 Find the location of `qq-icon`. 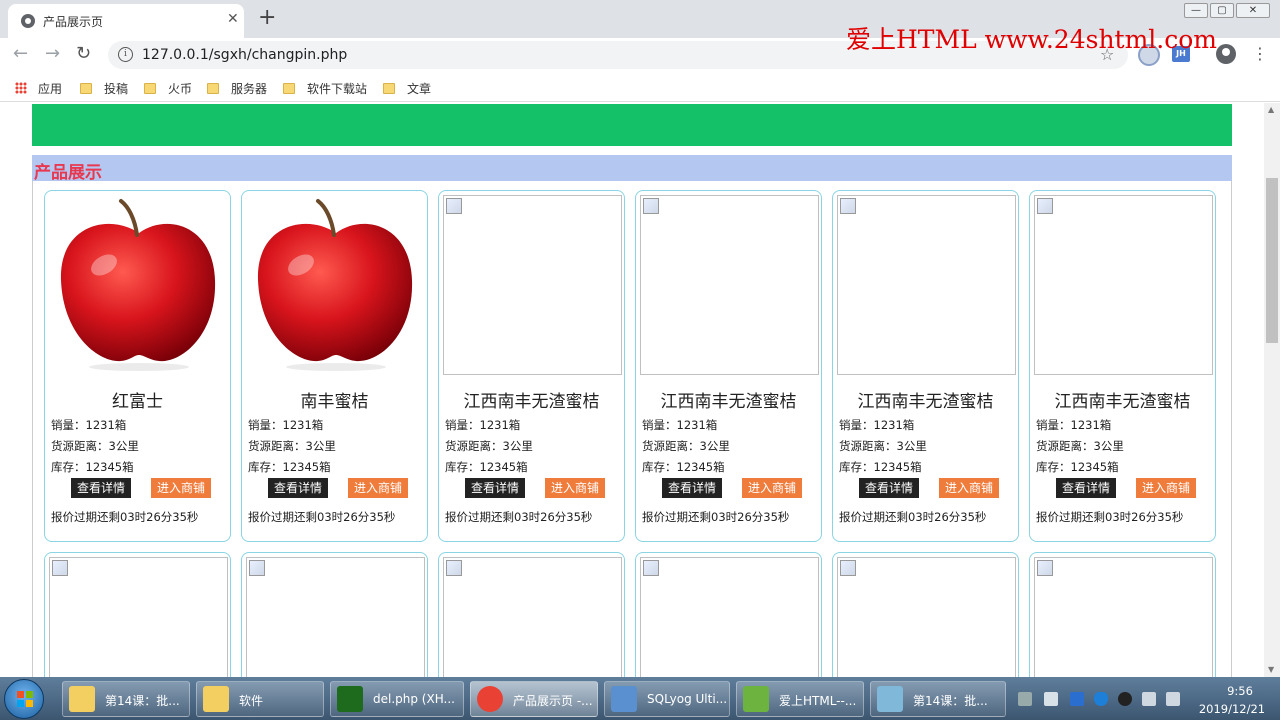

qq-icon is located at coordinates (1125, 699).